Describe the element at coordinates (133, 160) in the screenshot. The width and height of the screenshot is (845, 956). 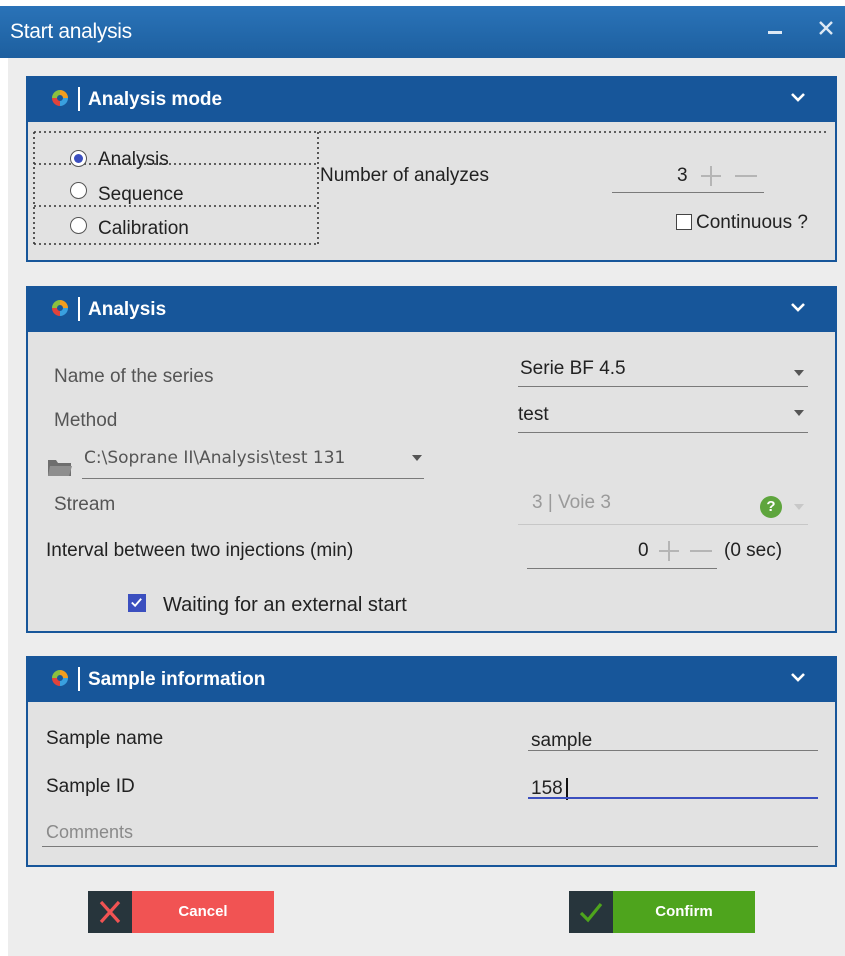
I see `radio-analysis-label: Analysis` at that location.